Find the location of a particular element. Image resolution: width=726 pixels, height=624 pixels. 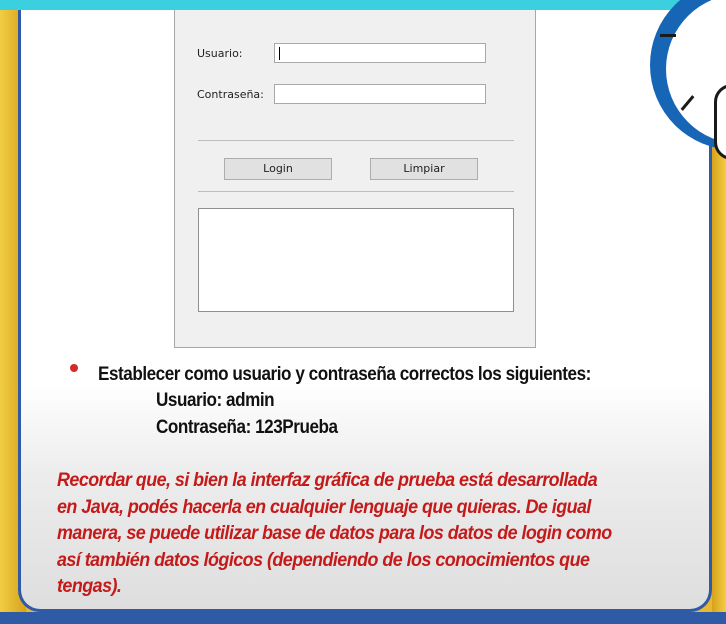

clear-button: Limpiar is located at coordinates (424, 169).